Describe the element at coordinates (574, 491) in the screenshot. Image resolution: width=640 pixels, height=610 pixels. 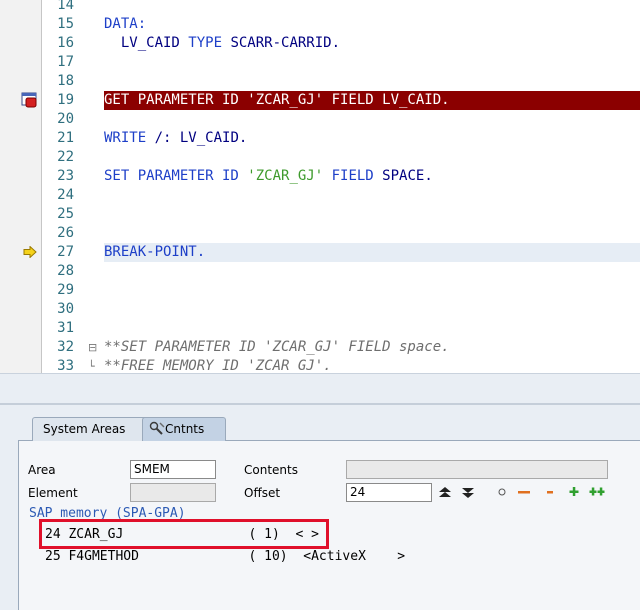
I see `plus-icon` at that location.